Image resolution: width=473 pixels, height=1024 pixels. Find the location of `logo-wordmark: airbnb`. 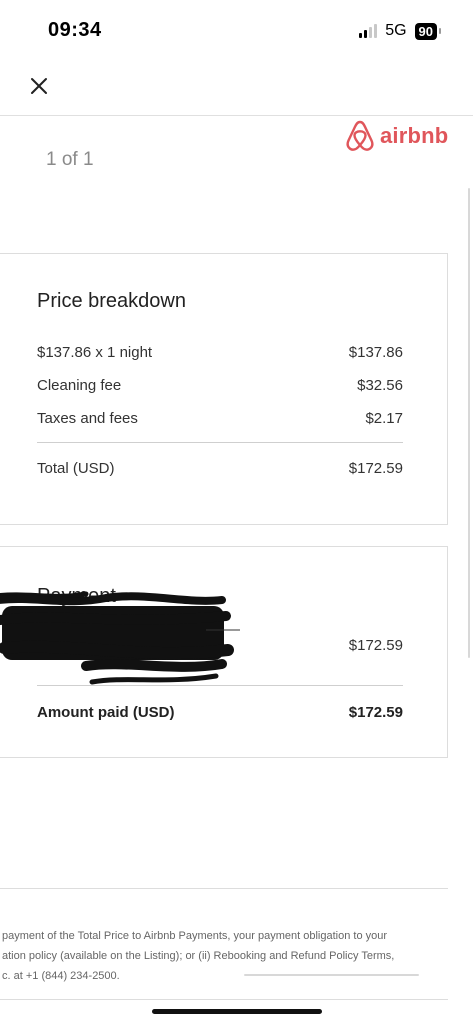

logo-wordmark: airbnb is located at coordinates (414, 135).